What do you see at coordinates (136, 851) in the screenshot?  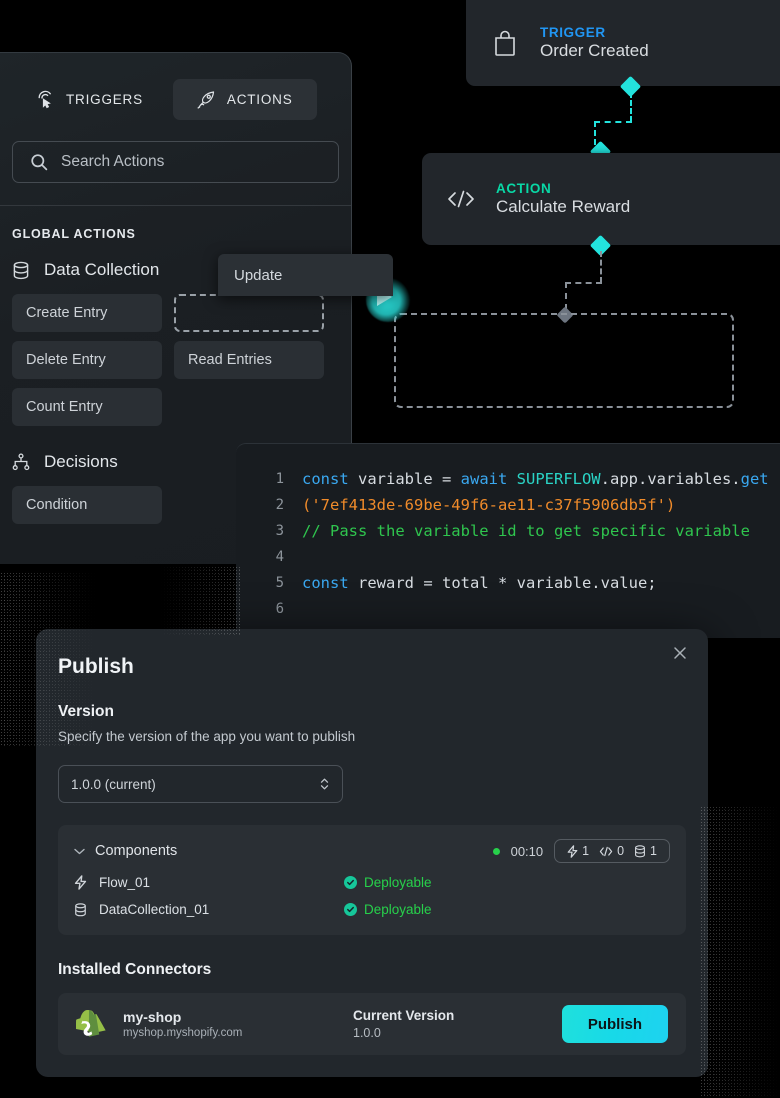 I see `components-heading: Components` at bounding box center [136, 851].